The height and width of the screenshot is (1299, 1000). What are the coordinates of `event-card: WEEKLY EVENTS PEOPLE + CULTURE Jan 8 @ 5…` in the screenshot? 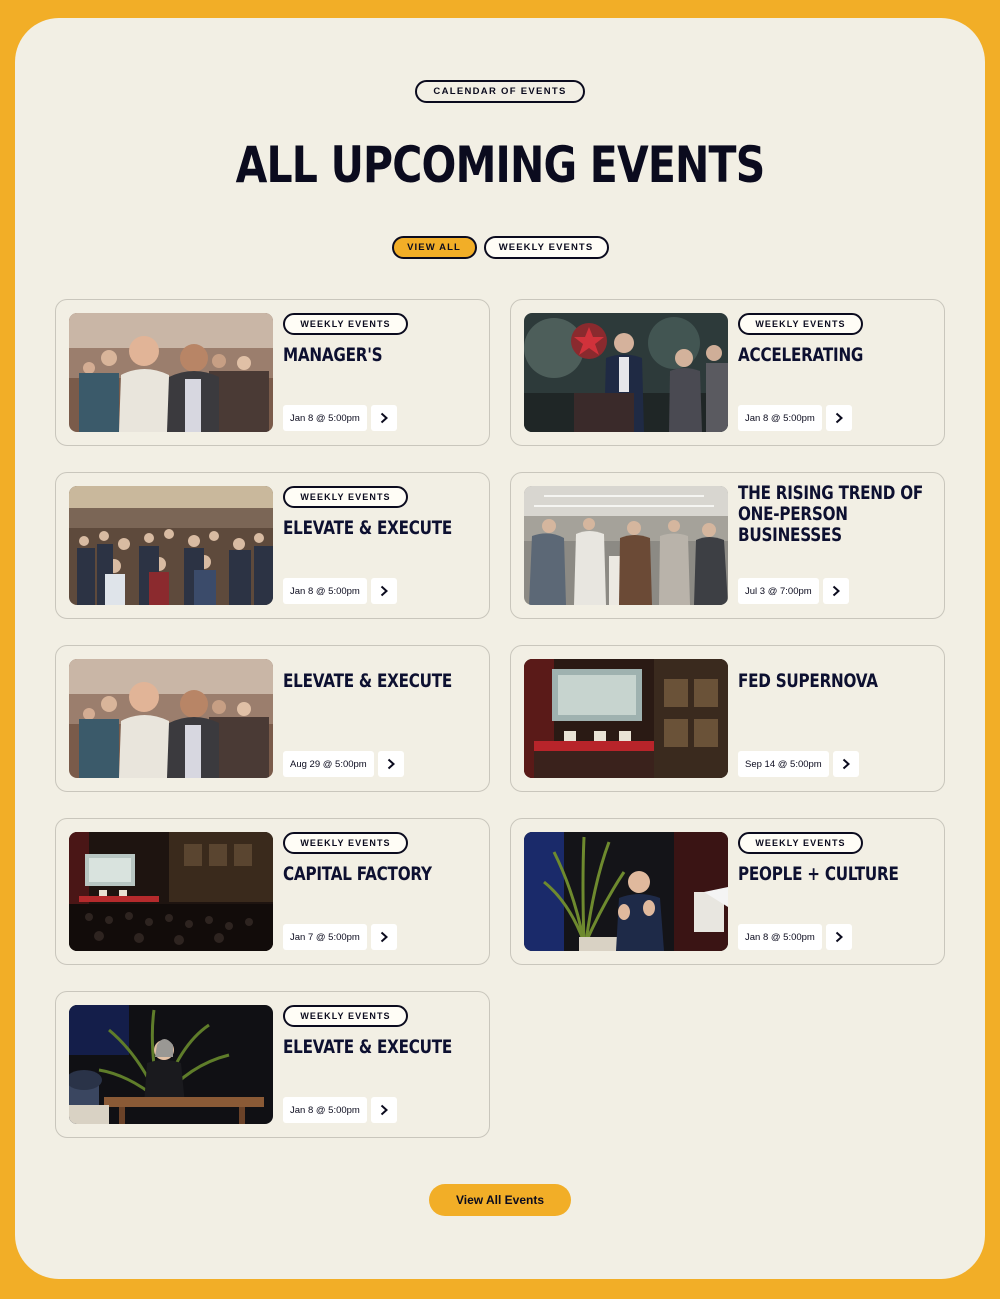 It's located at (727, 891).